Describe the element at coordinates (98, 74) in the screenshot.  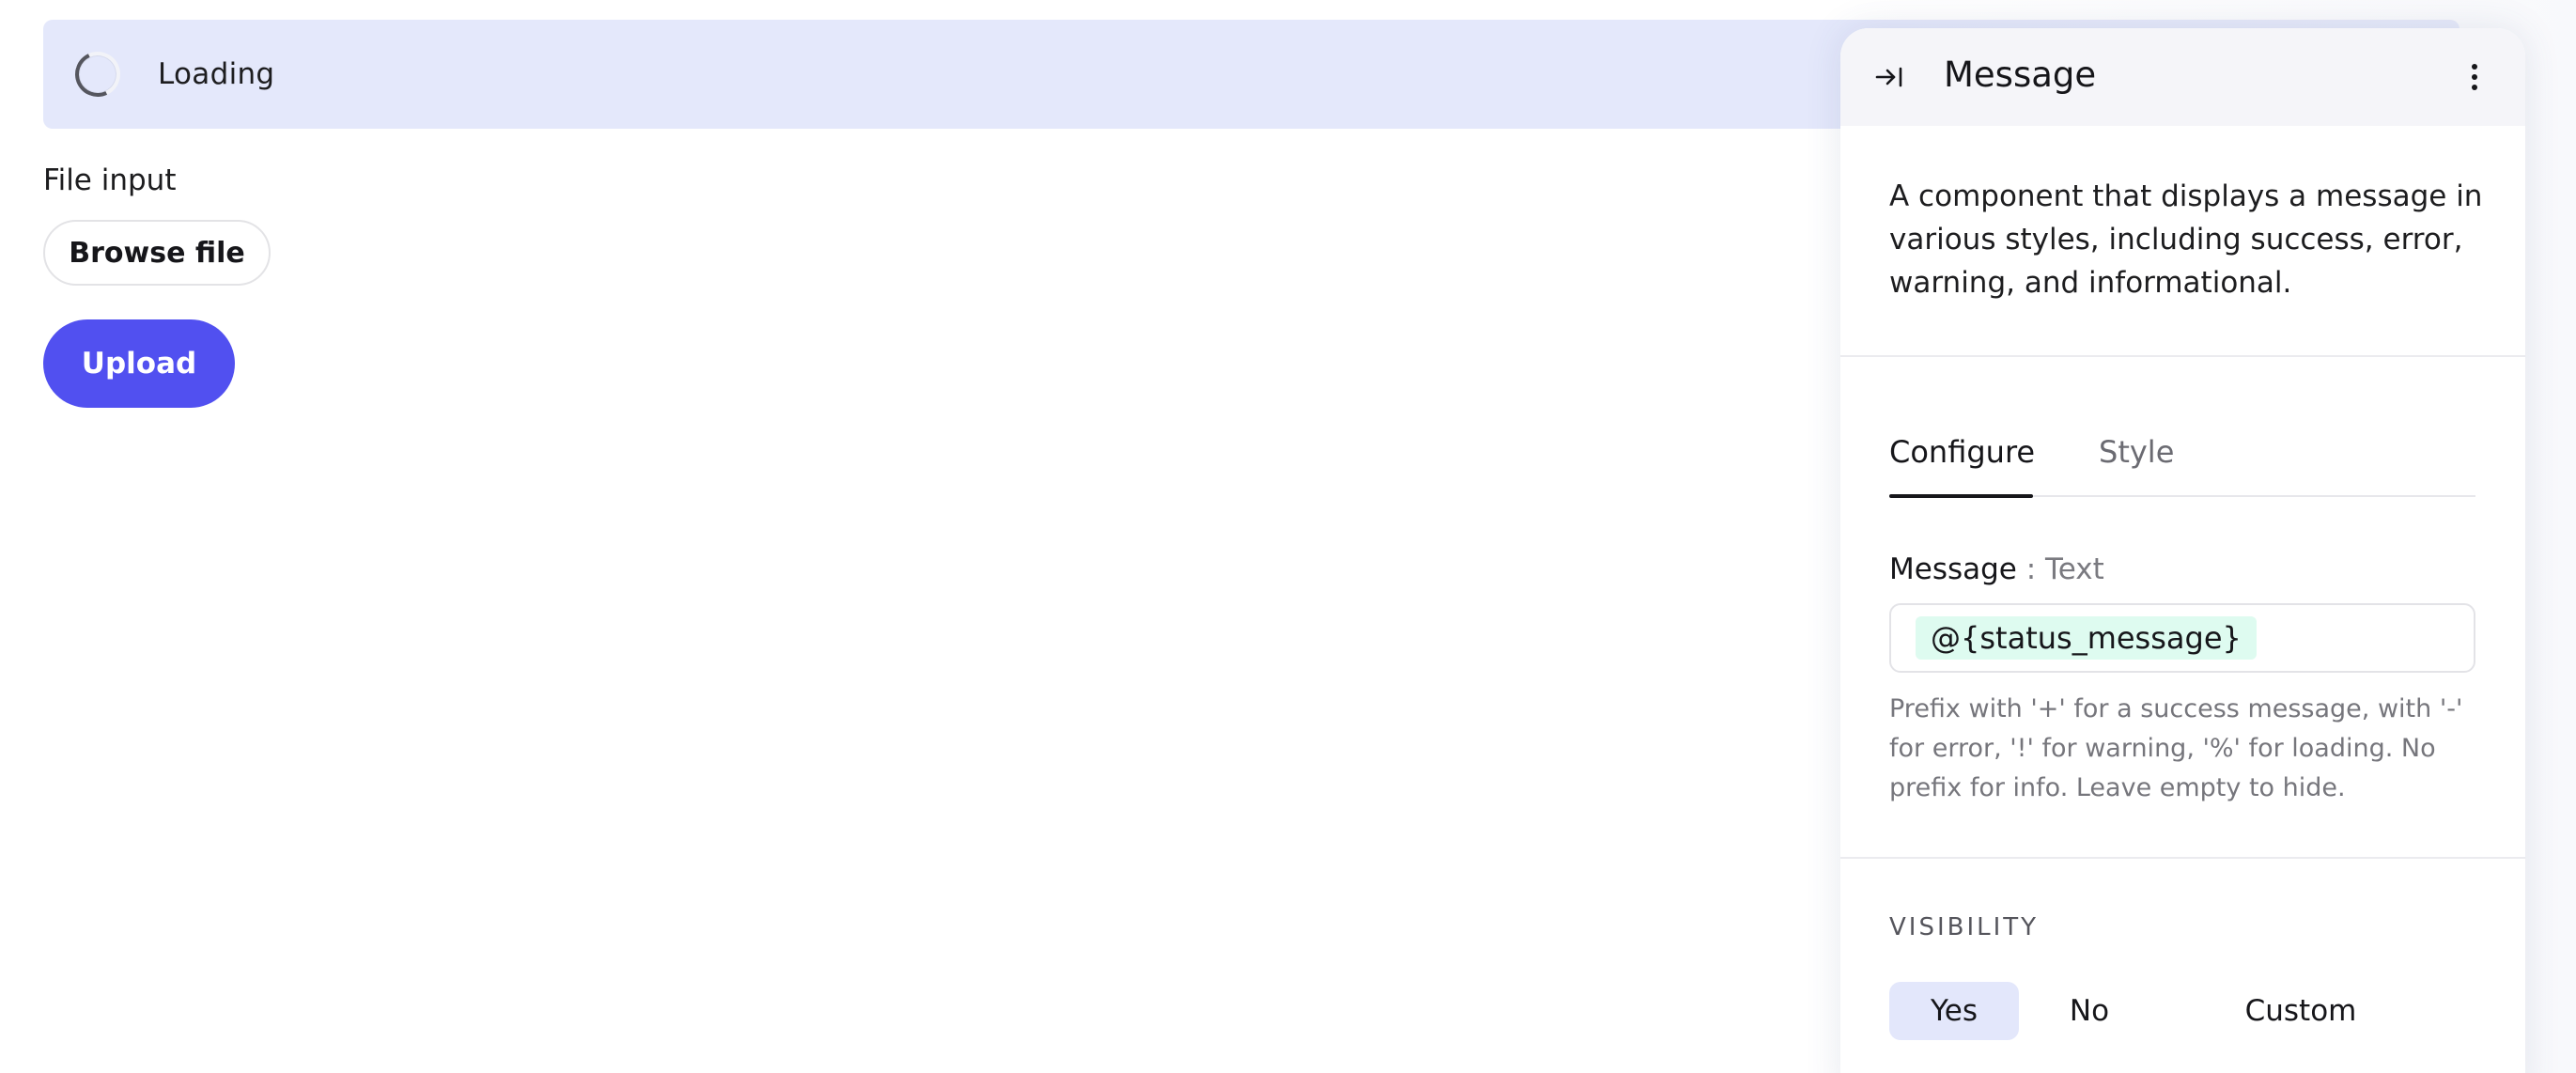
I see `loading-spinner-icon` at that location.